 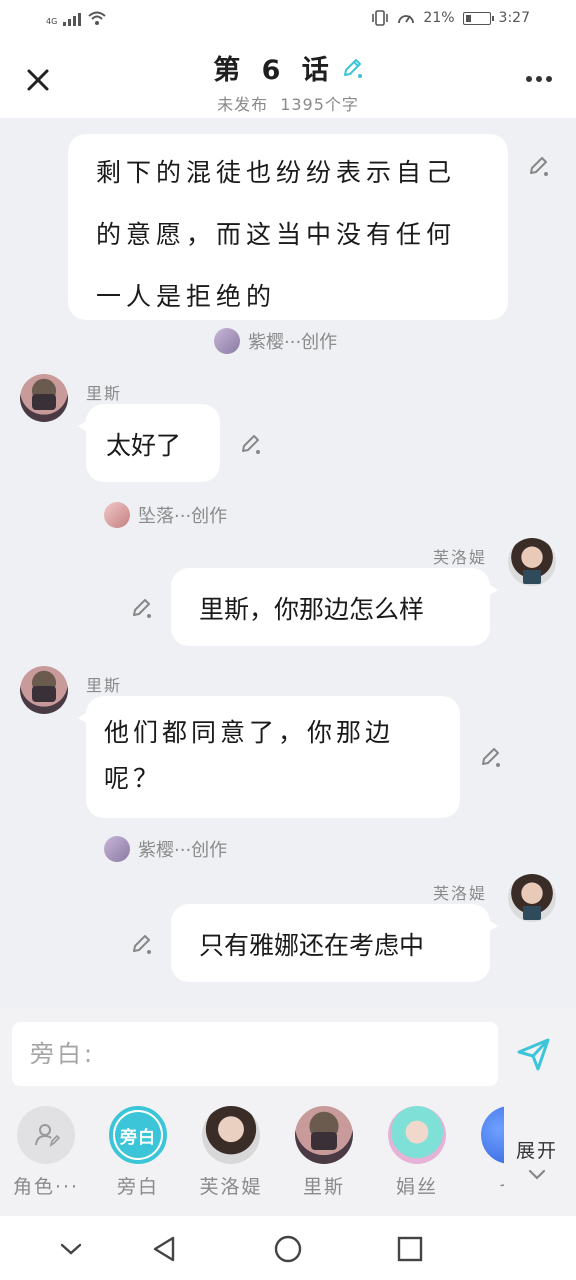 I want to click on message-bubble-right: 只有雅娜还在考虑中, so click(x=334, y=943).